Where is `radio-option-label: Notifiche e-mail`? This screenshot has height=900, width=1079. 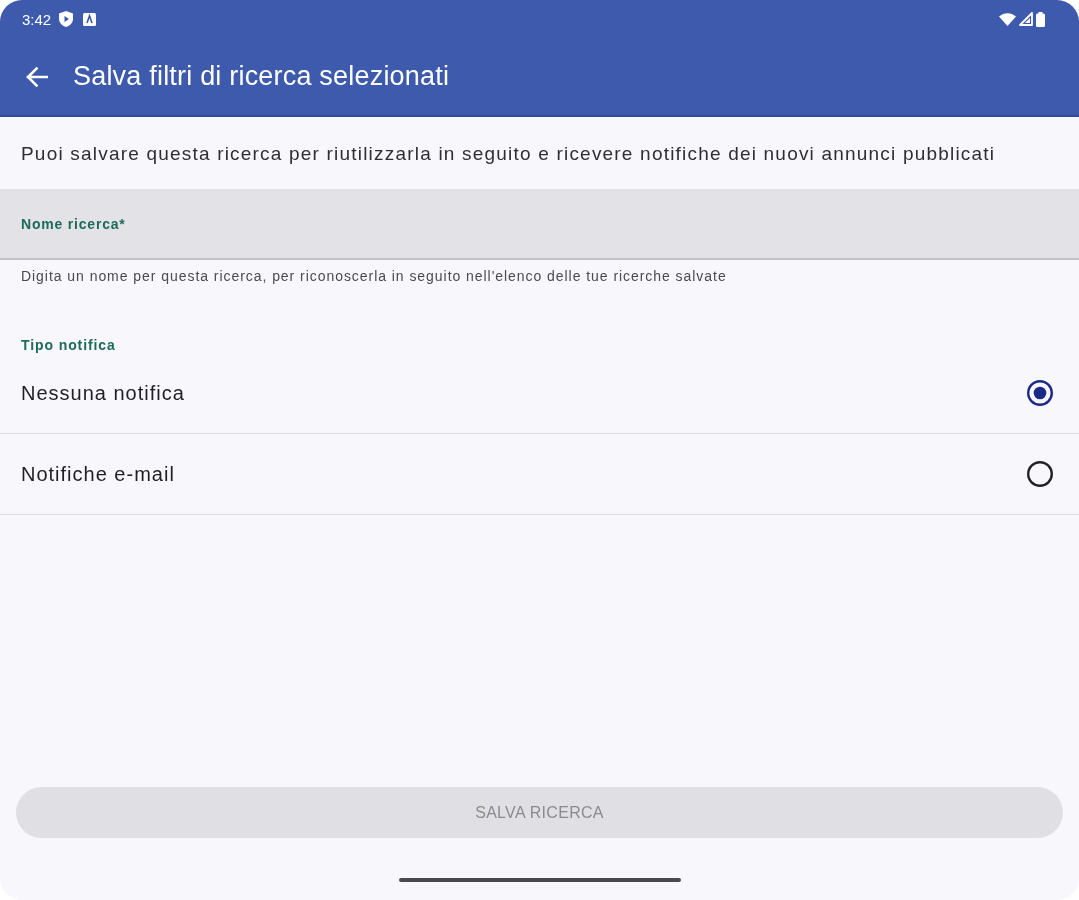 radio-option-label: Notifiche e-mail is located at coordinates (98, 474).